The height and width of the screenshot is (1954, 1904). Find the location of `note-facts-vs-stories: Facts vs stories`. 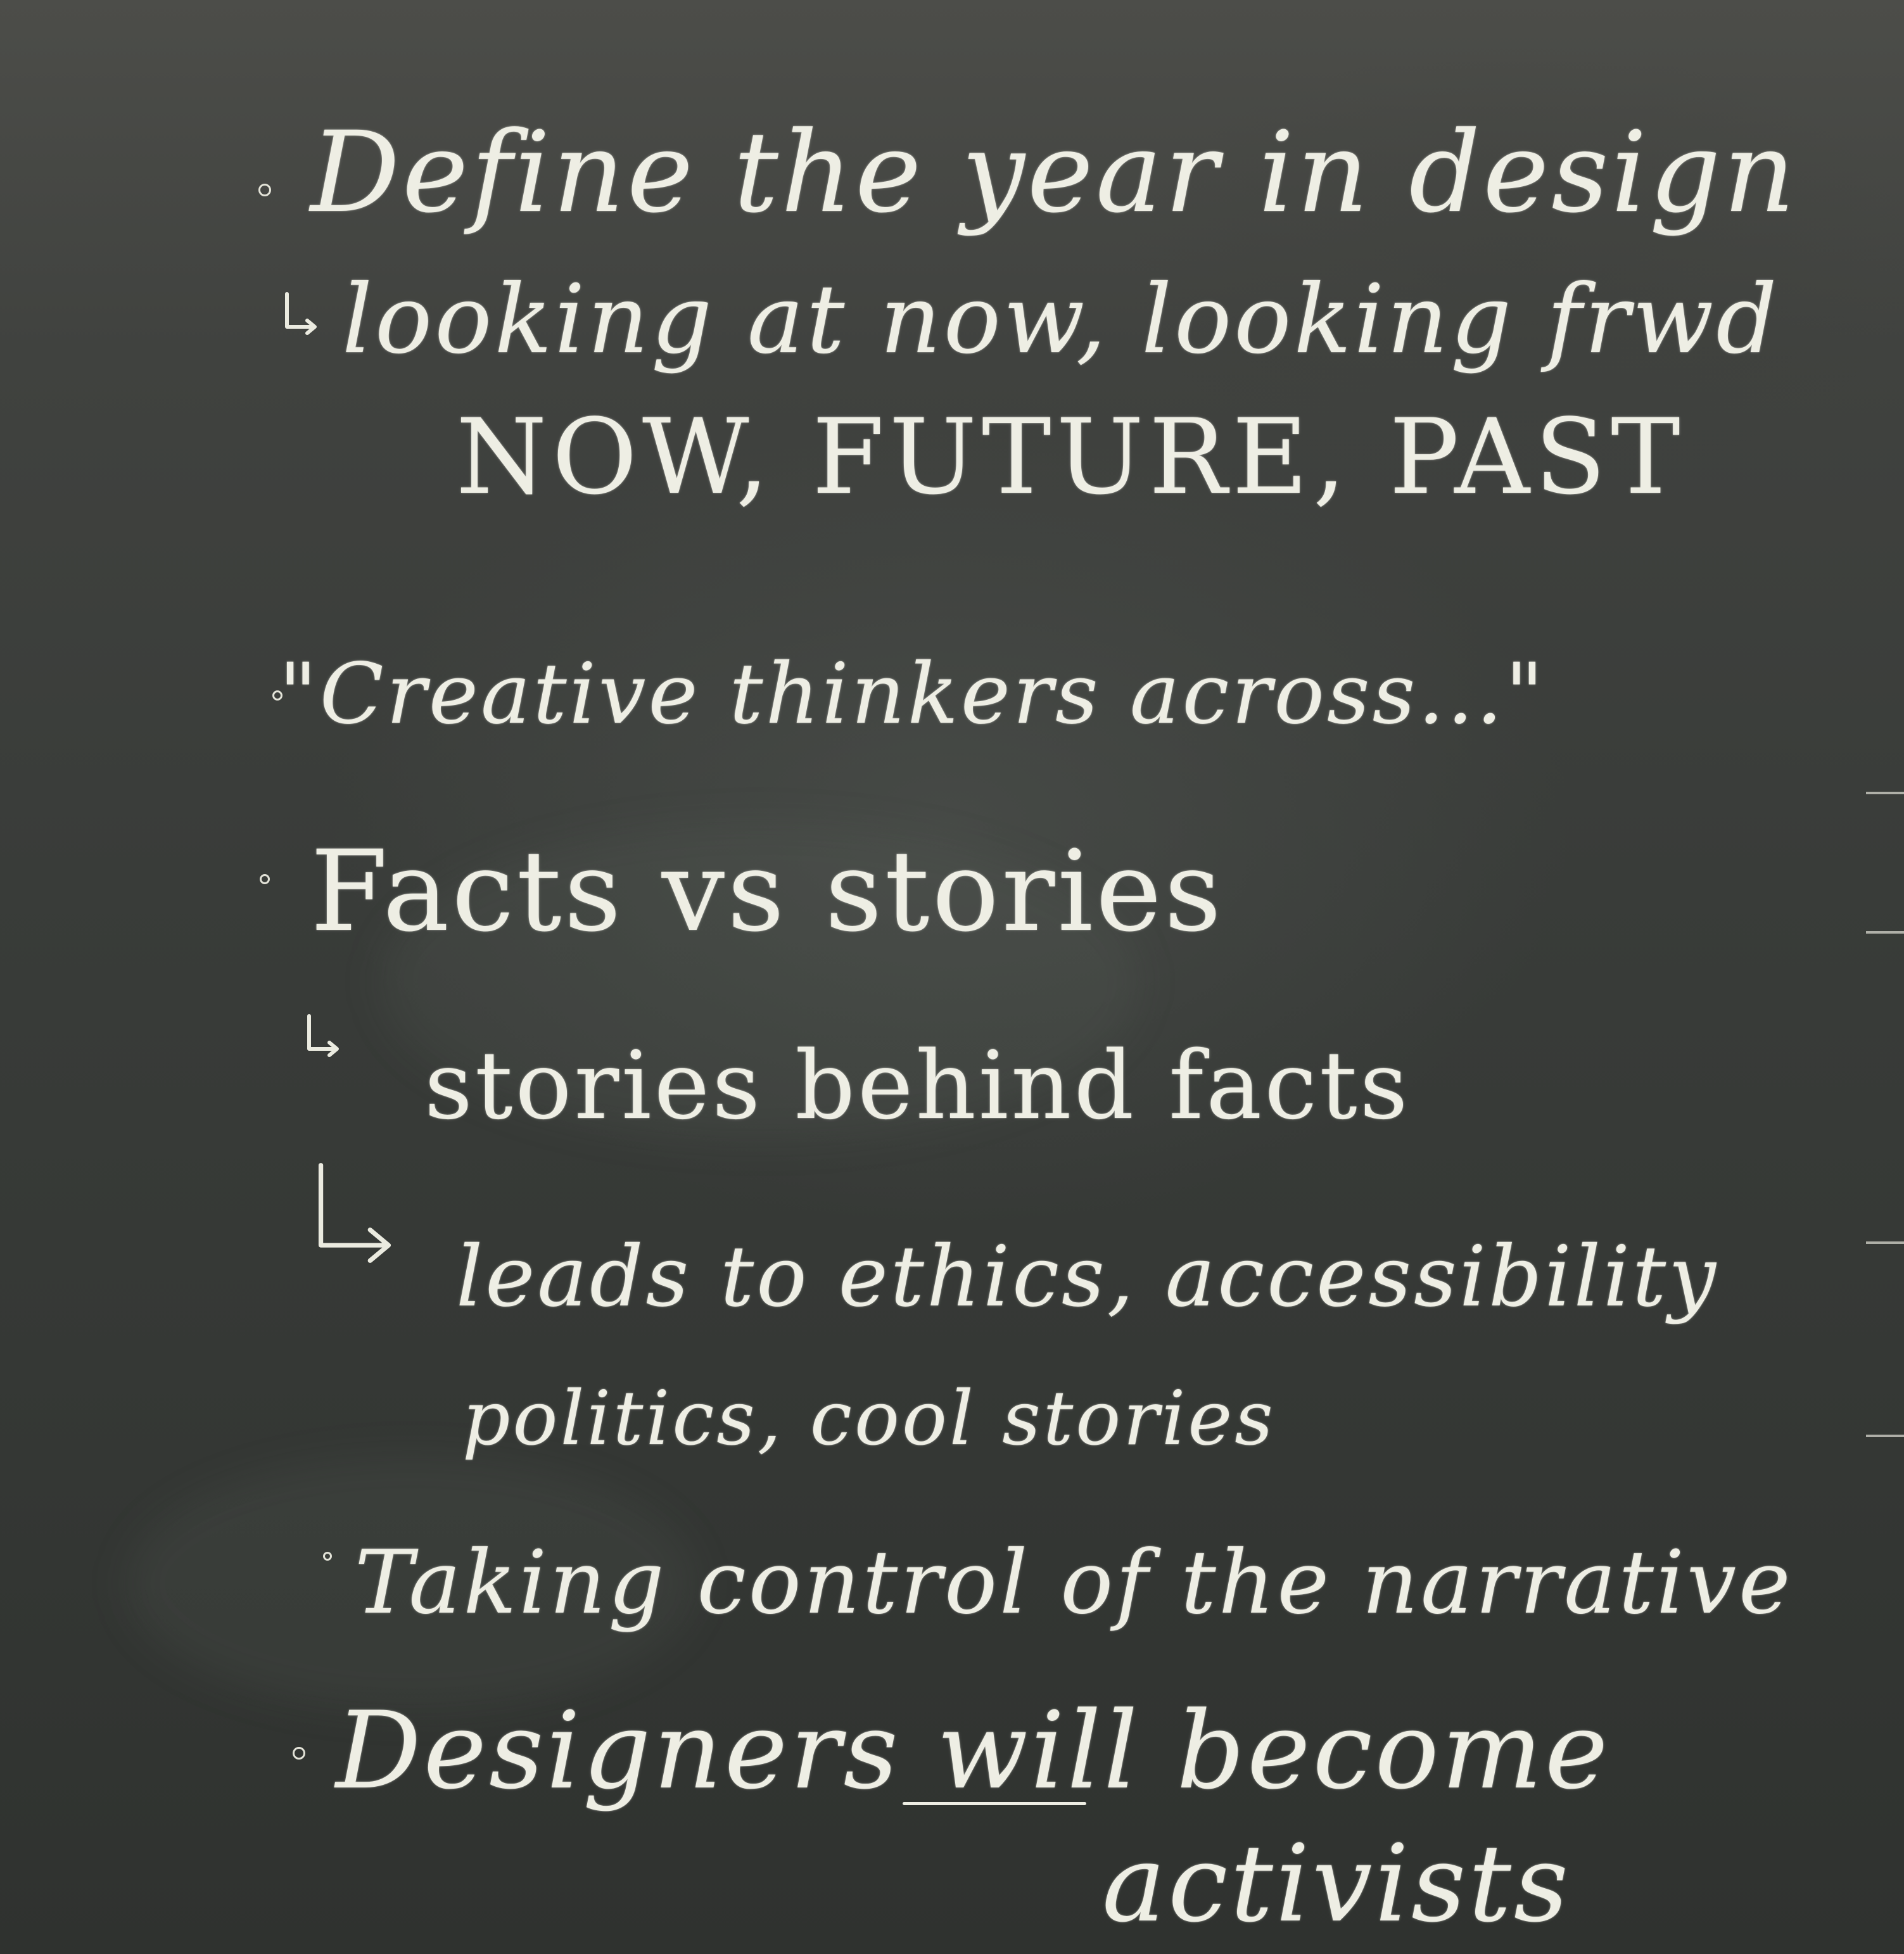

note-facts-vs-stories: Facts vs stories is located at coordinates (767, 891).